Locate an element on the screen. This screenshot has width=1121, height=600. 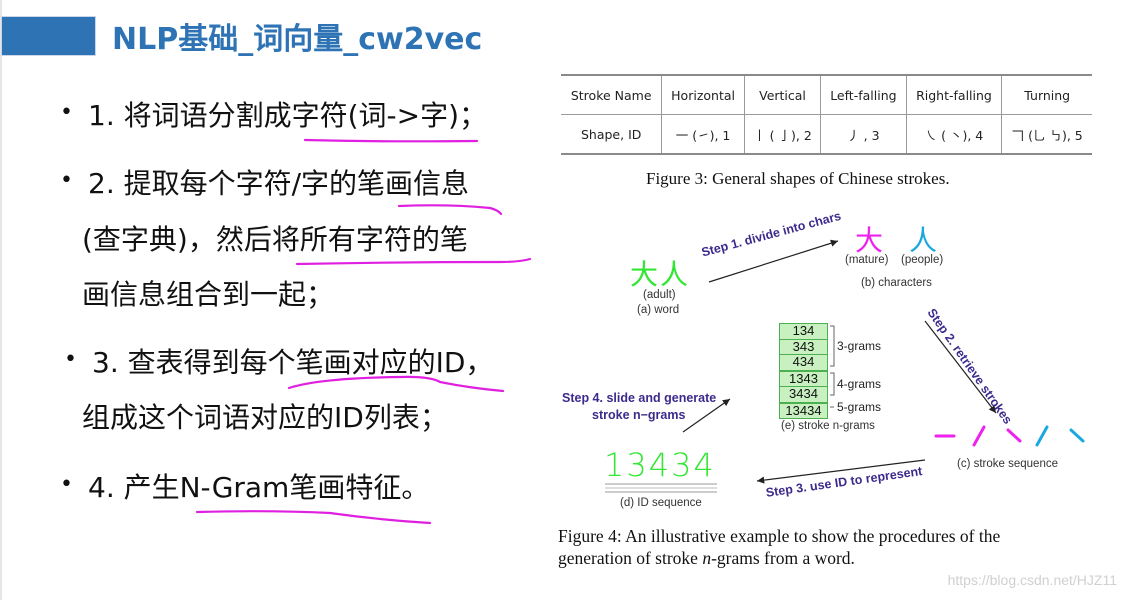
ngram-cell: 3434 is located at coordinates (803, 394).